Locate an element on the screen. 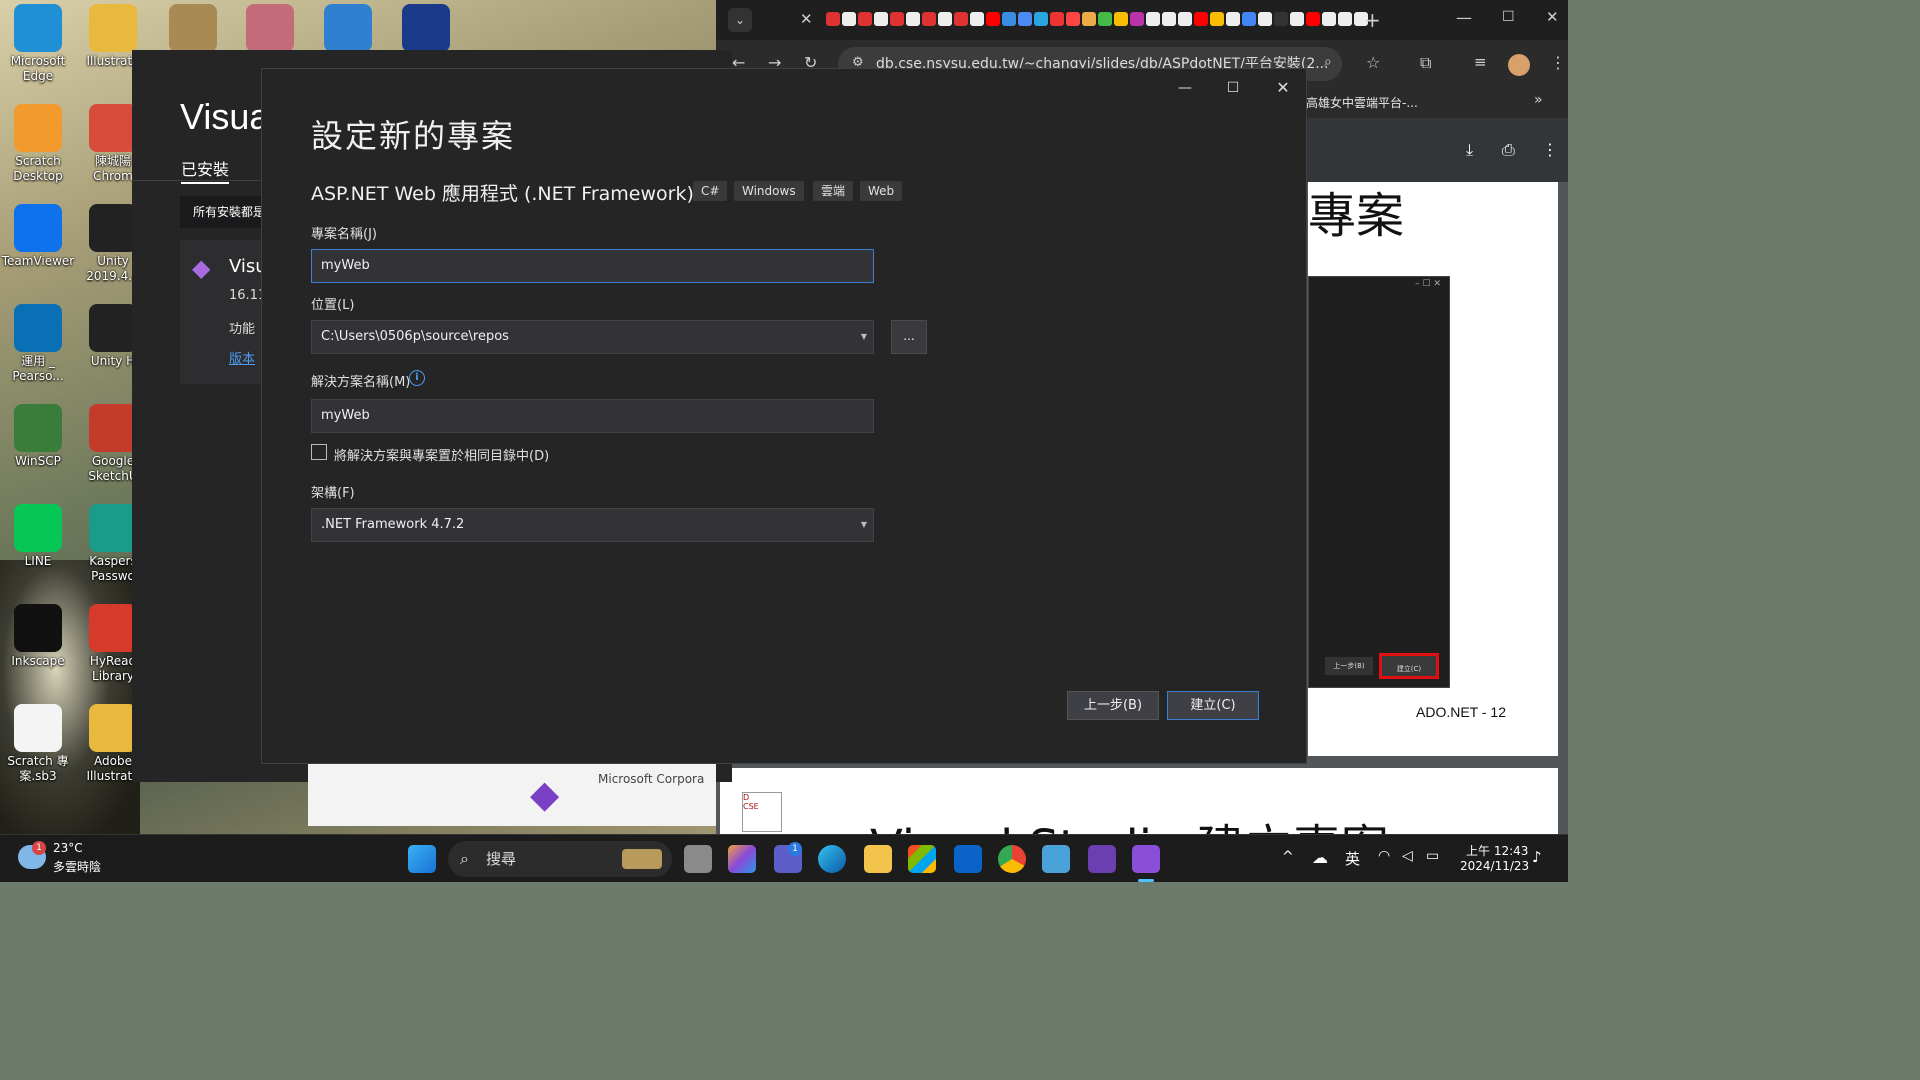 Image resolution: width=1920 pixels, height=1080 pixels. same-directory-label: 將解決方案與專案置於相同目錄中(D) is located at coordinates (442, 456).